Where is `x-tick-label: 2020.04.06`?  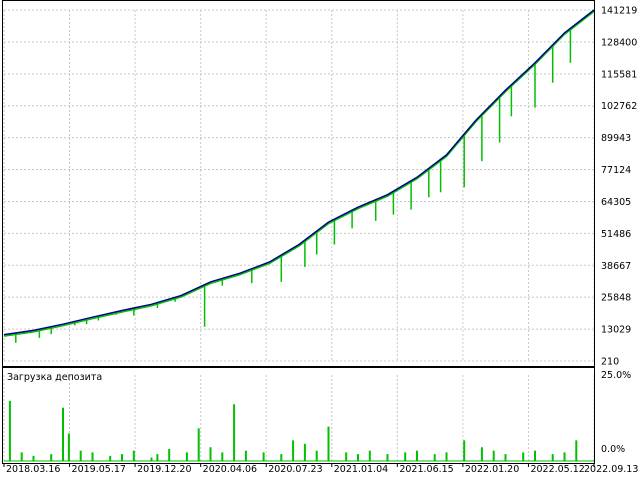 x-tick-label: 2020.04.06 is located at coordinates (230, 469).